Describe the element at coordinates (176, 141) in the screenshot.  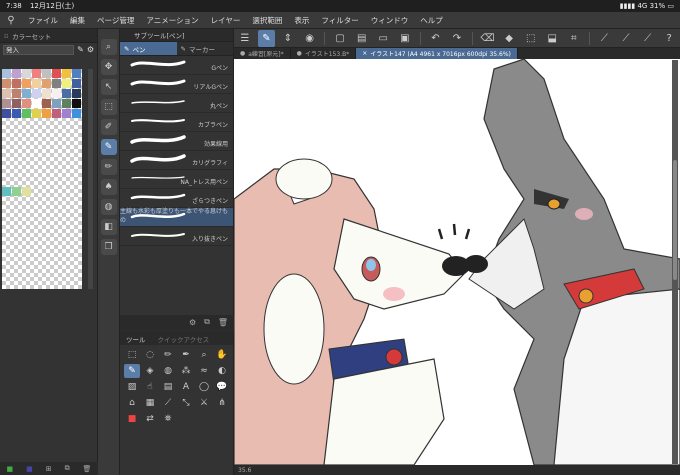
I see `brush-item: 効果線用` at that location.